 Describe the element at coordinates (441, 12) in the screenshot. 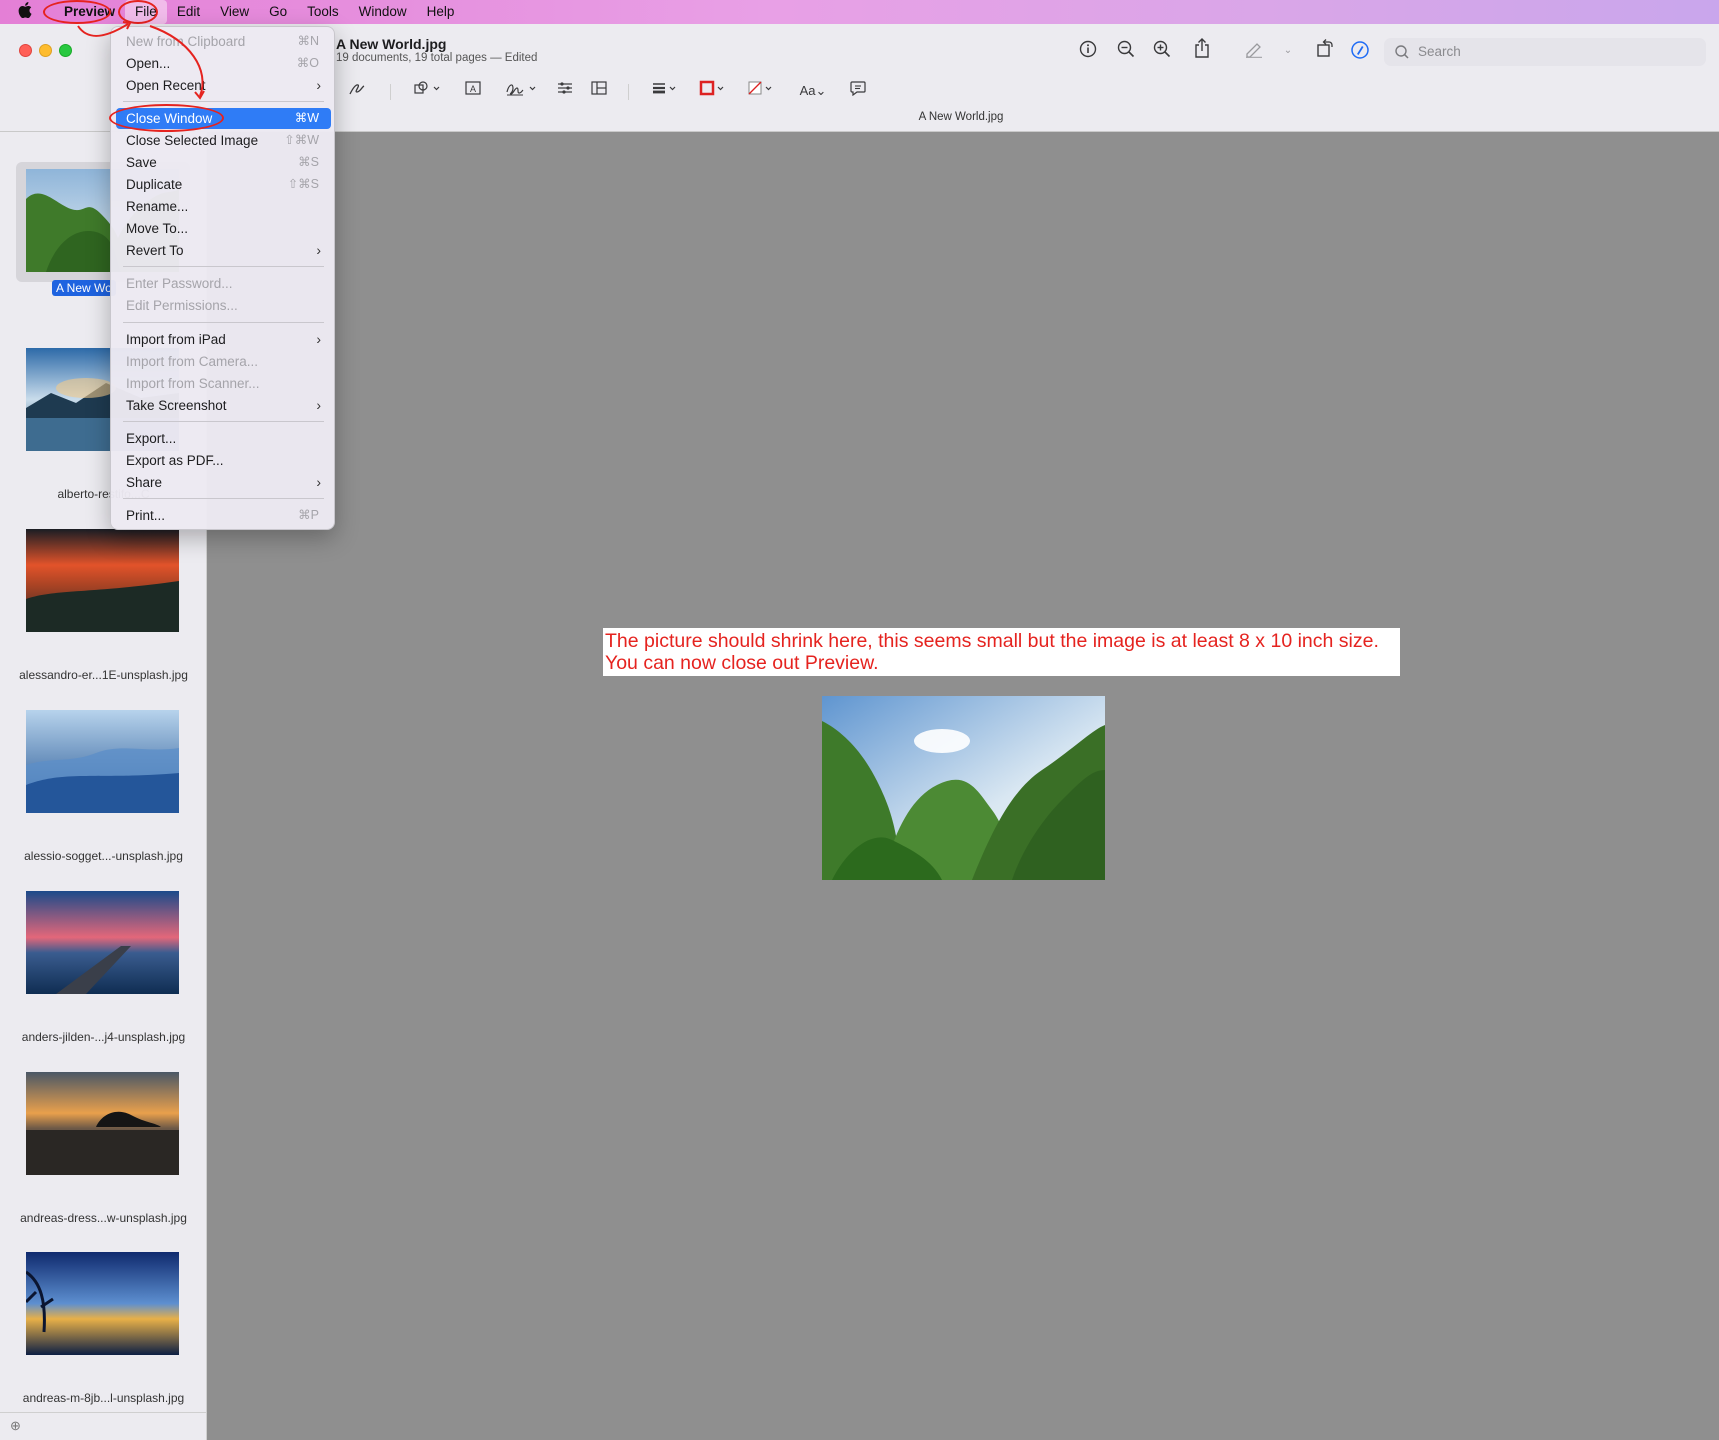

I see `menu-help: Help` at that location.